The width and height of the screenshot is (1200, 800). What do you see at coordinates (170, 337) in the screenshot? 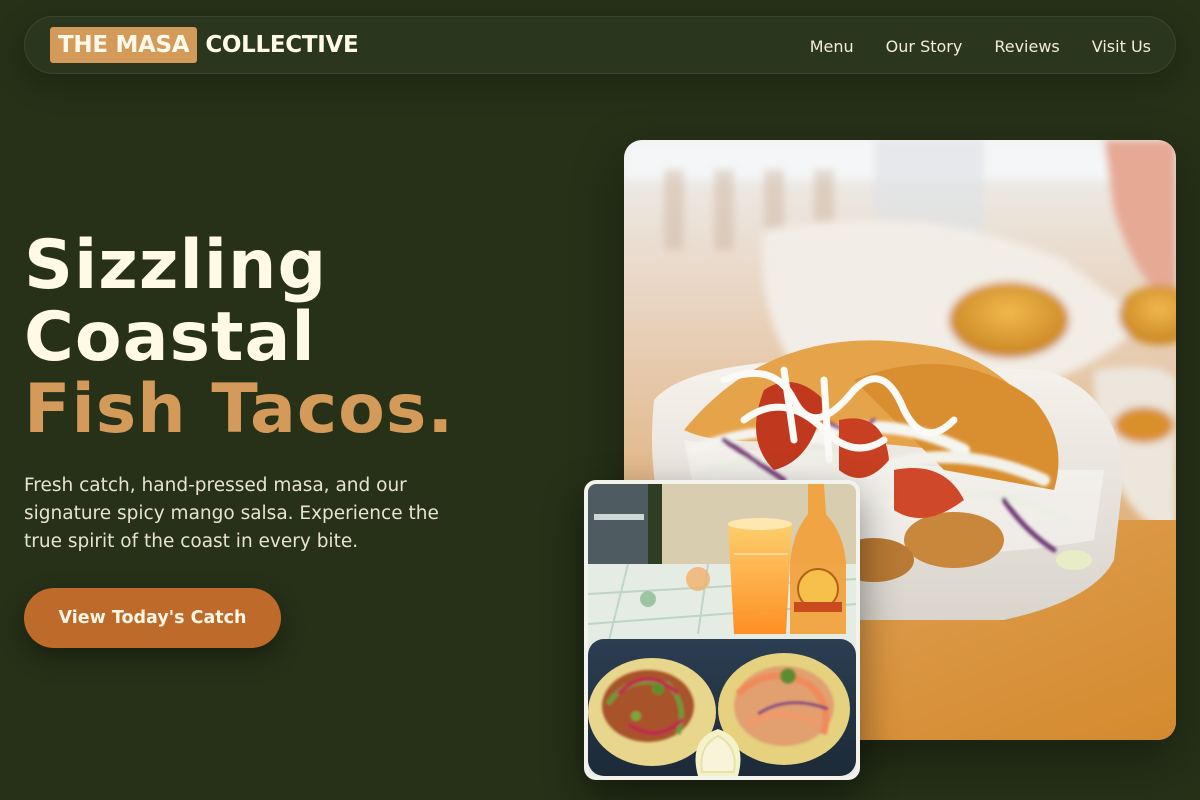
I see `headline-line-2: Coastal` at bounding box center [170, 337].